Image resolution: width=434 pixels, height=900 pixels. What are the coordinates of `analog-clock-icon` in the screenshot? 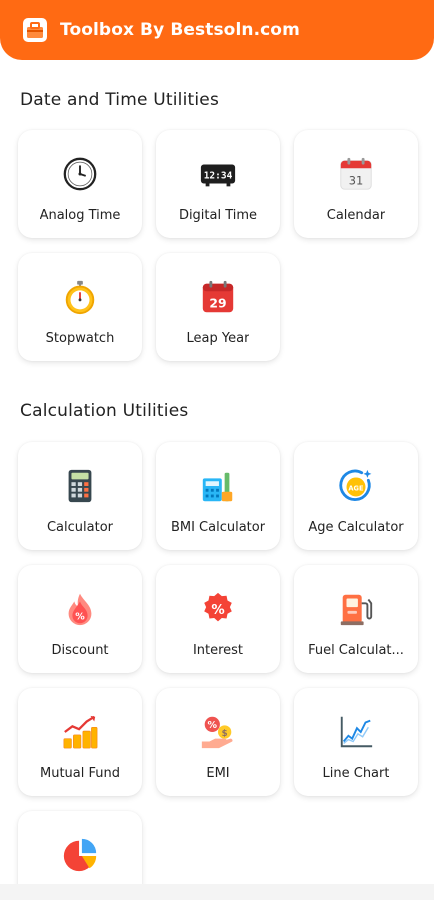 It's located at (80, 174).